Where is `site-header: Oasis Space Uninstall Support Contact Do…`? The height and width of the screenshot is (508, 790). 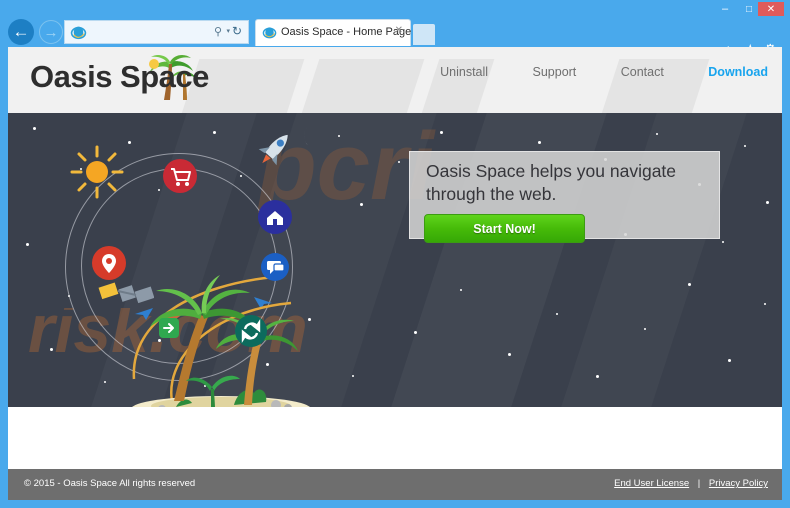
site-header: Oasis Space Uninstall Support Contact Do… is located at coordinates (395, 80).